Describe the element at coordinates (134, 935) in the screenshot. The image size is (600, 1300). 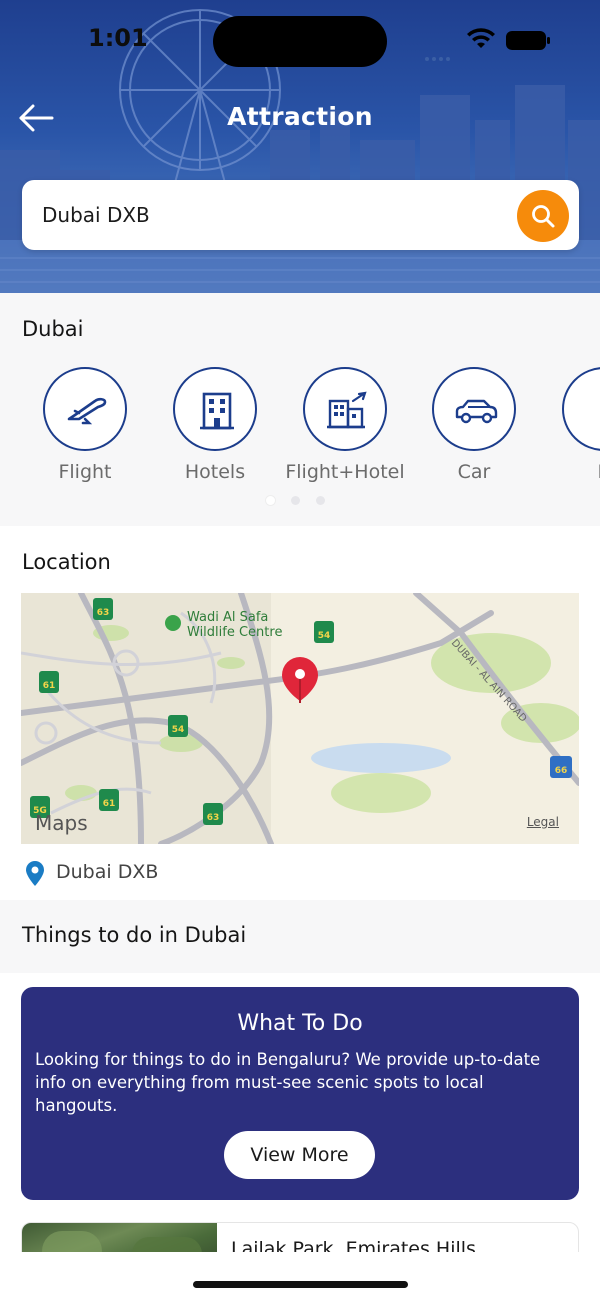
I see `things-to-do-title: Things to do in Dubai` at that location.